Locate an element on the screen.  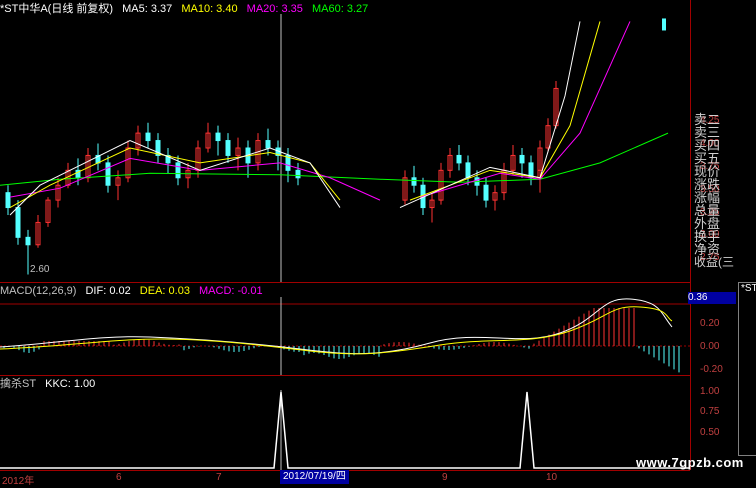
price-axis-line is located at coordinates (690, 235).